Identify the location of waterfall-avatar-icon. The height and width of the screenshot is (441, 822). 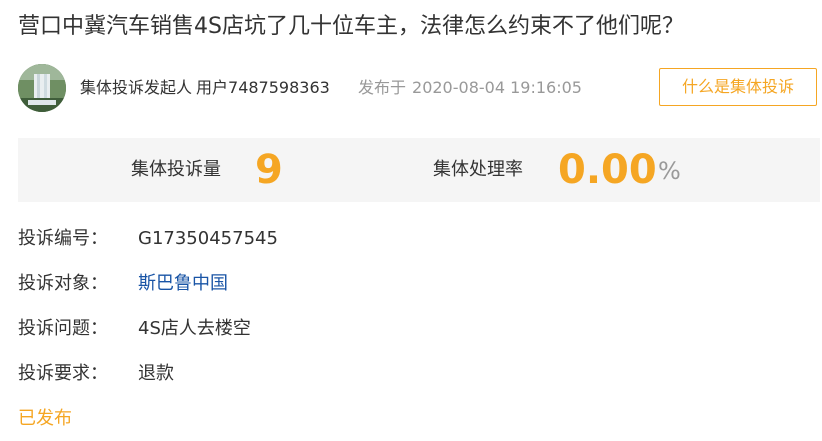
(42, 88).